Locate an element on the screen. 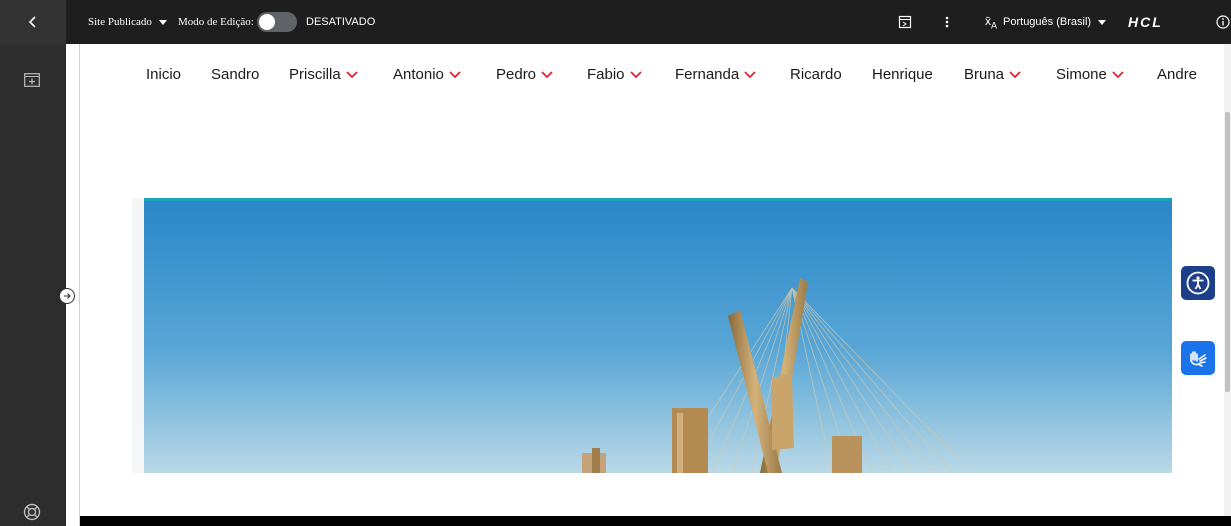 This screenshot has width=1231, height=526. edit-mode-label: Modo de Edição: is located at coordinates (216, 22).